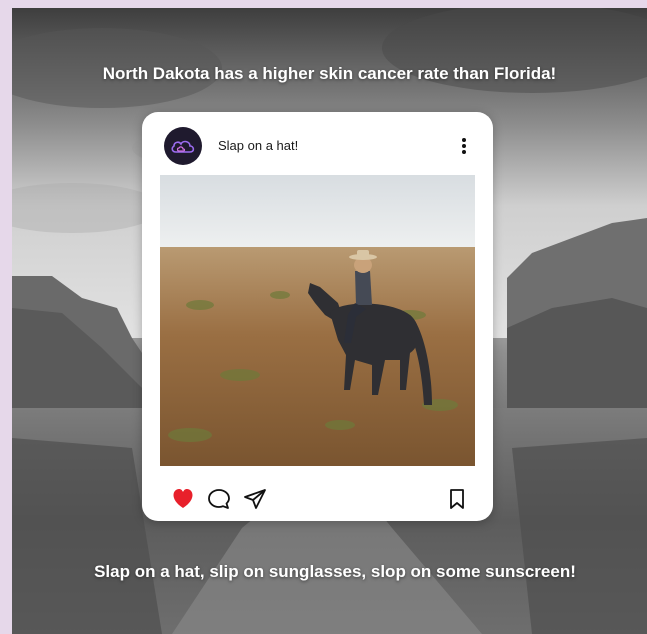 The height and width of the screenshot is (634, 647). I want to click on more-options-button, so click(464, 146).